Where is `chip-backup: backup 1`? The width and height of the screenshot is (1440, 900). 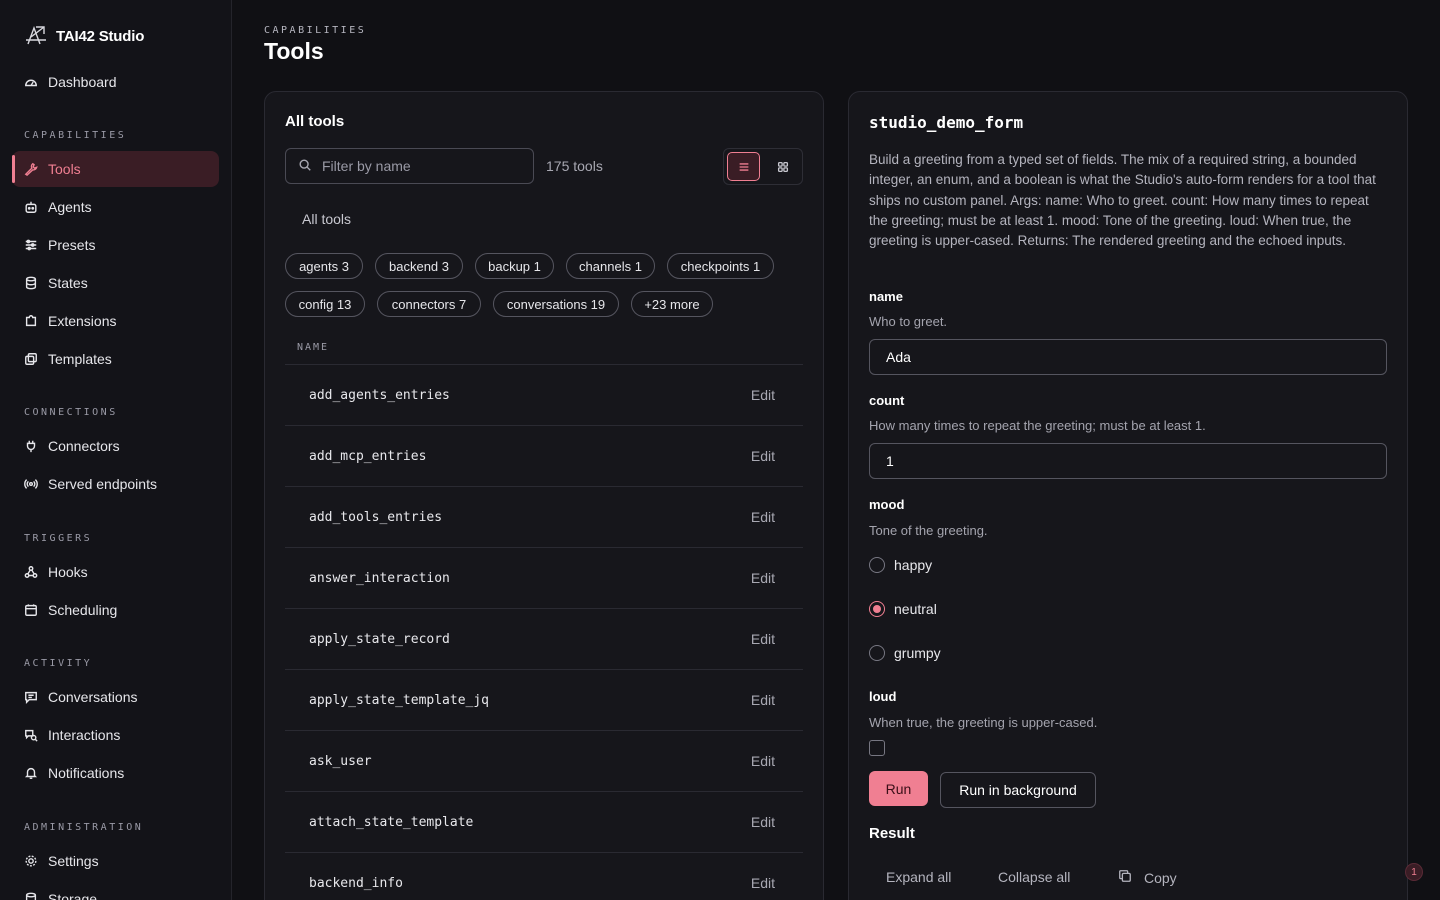 chip-backup: backup 1 is located at coordinates (514, 266).